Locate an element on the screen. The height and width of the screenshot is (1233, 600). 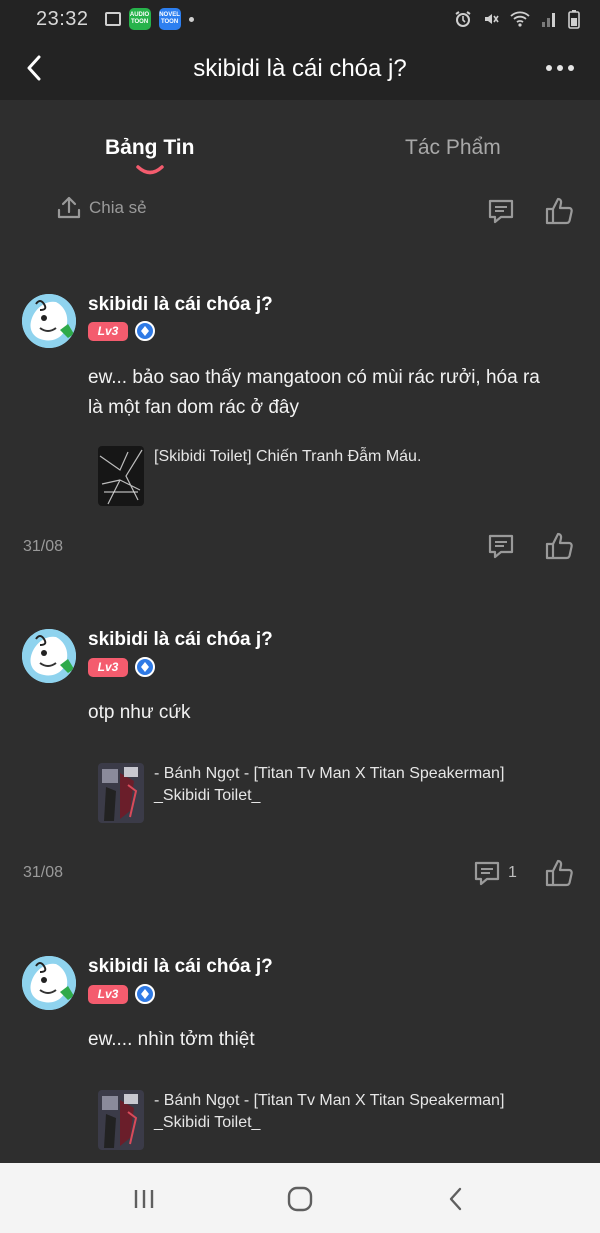
alarm-icon is located at coordinates (463, 19).